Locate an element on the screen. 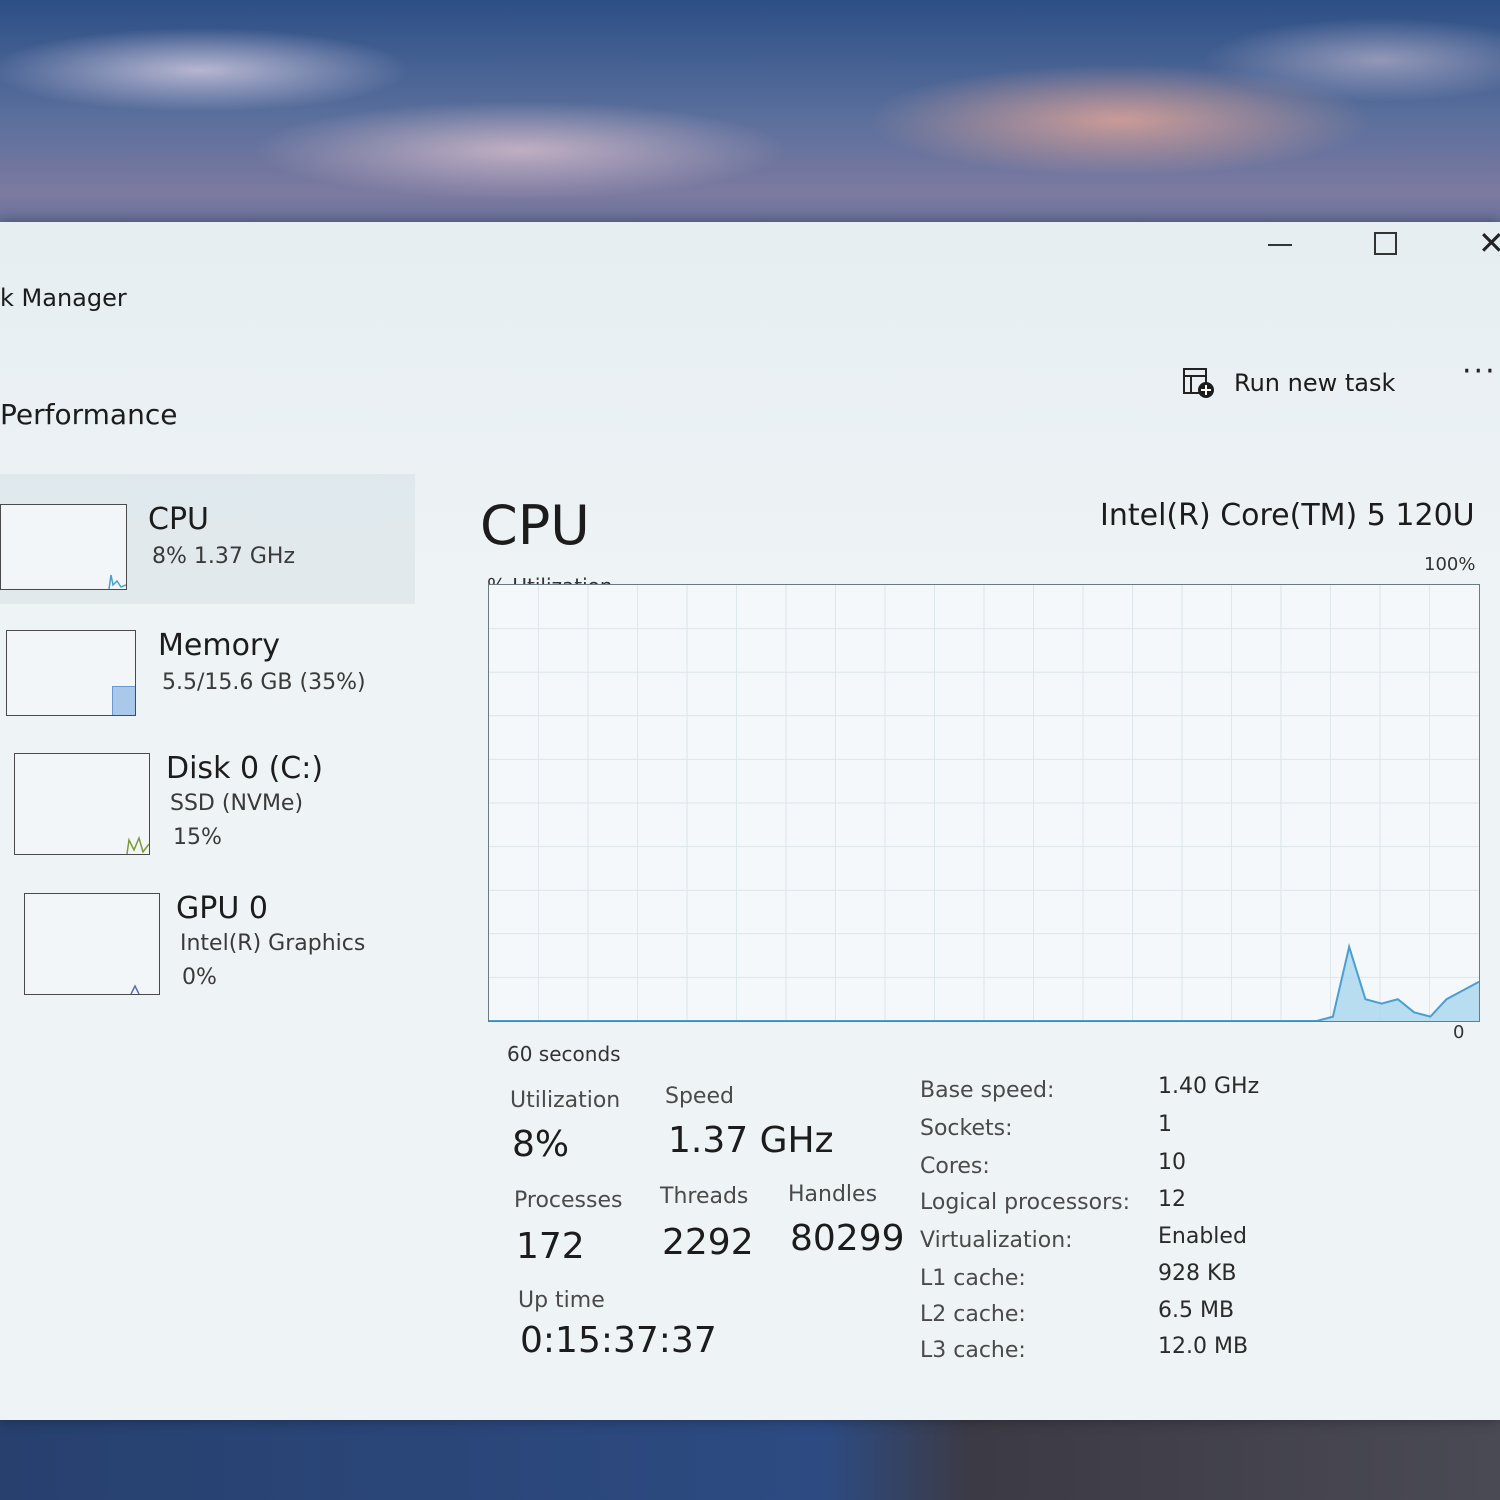  cpu-thumbnail-sparkline is located at coordinates (117, 582).